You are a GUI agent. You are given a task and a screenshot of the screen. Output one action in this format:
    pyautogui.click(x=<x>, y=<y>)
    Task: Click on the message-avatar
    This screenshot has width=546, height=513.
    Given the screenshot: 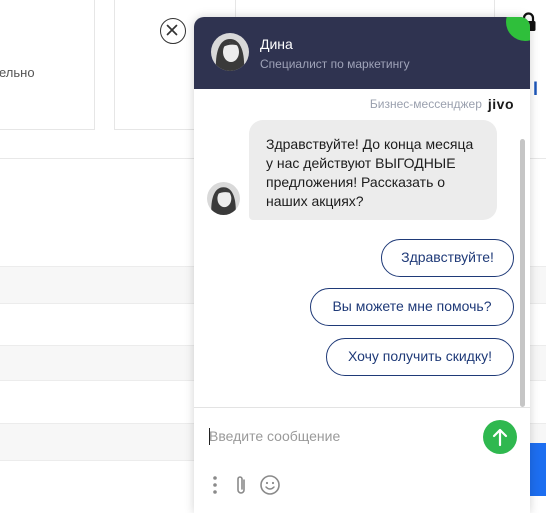 What is the action you would take?
    pyautogui.click(x=223, y=198)
    